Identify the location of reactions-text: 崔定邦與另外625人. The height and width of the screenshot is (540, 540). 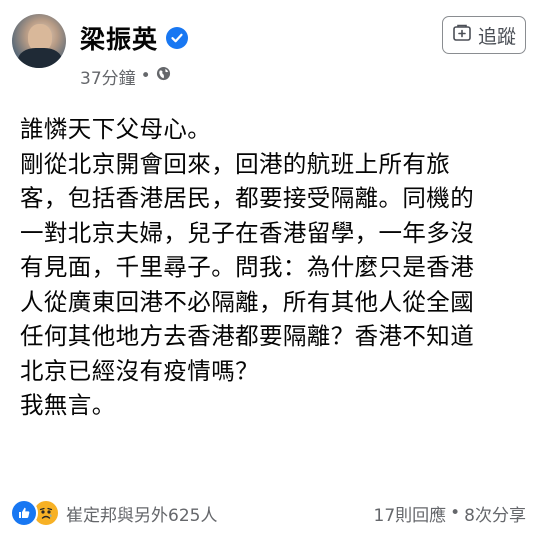
(142, 515).